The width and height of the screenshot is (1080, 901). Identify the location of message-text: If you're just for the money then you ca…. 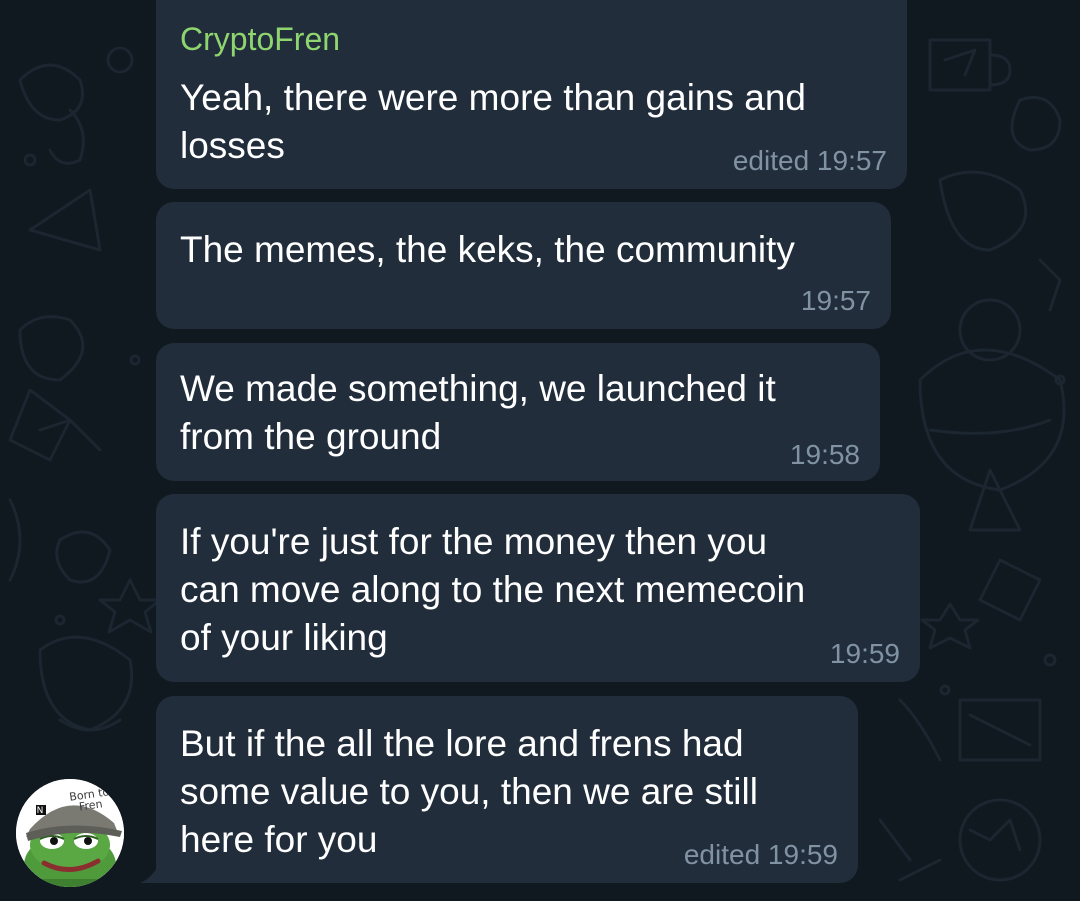
(493, 589).